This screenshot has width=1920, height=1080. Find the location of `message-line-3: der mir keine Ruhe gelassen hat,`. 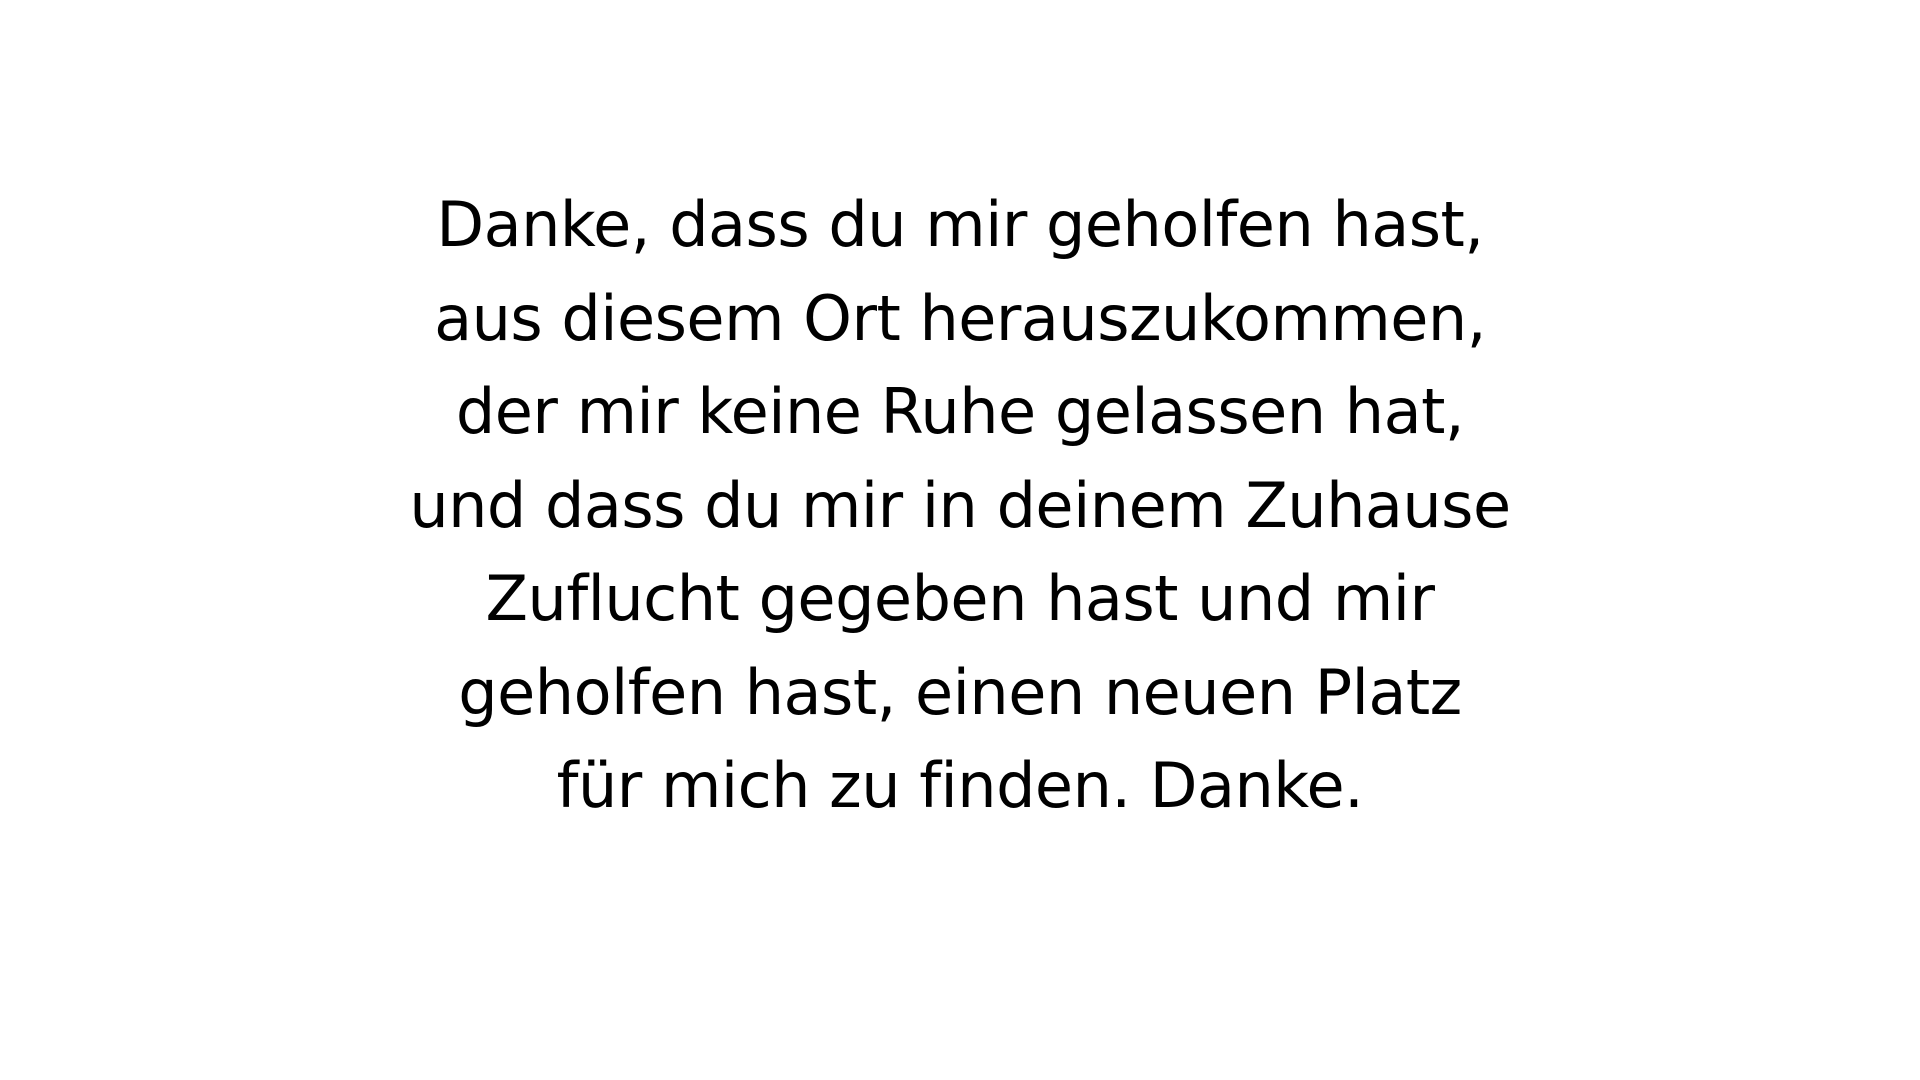

message-line-3: der mir keine Ruhe gelassen hat, is located at coordinates (960, 411).